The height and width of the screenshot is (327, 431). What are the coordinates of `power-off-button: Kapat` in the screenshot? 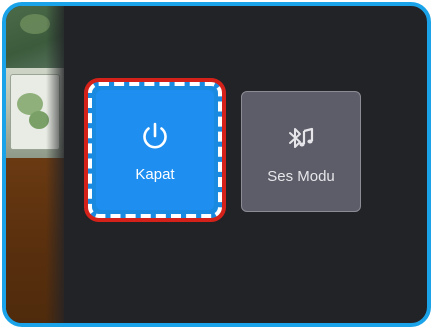 It's located at (155, 150).